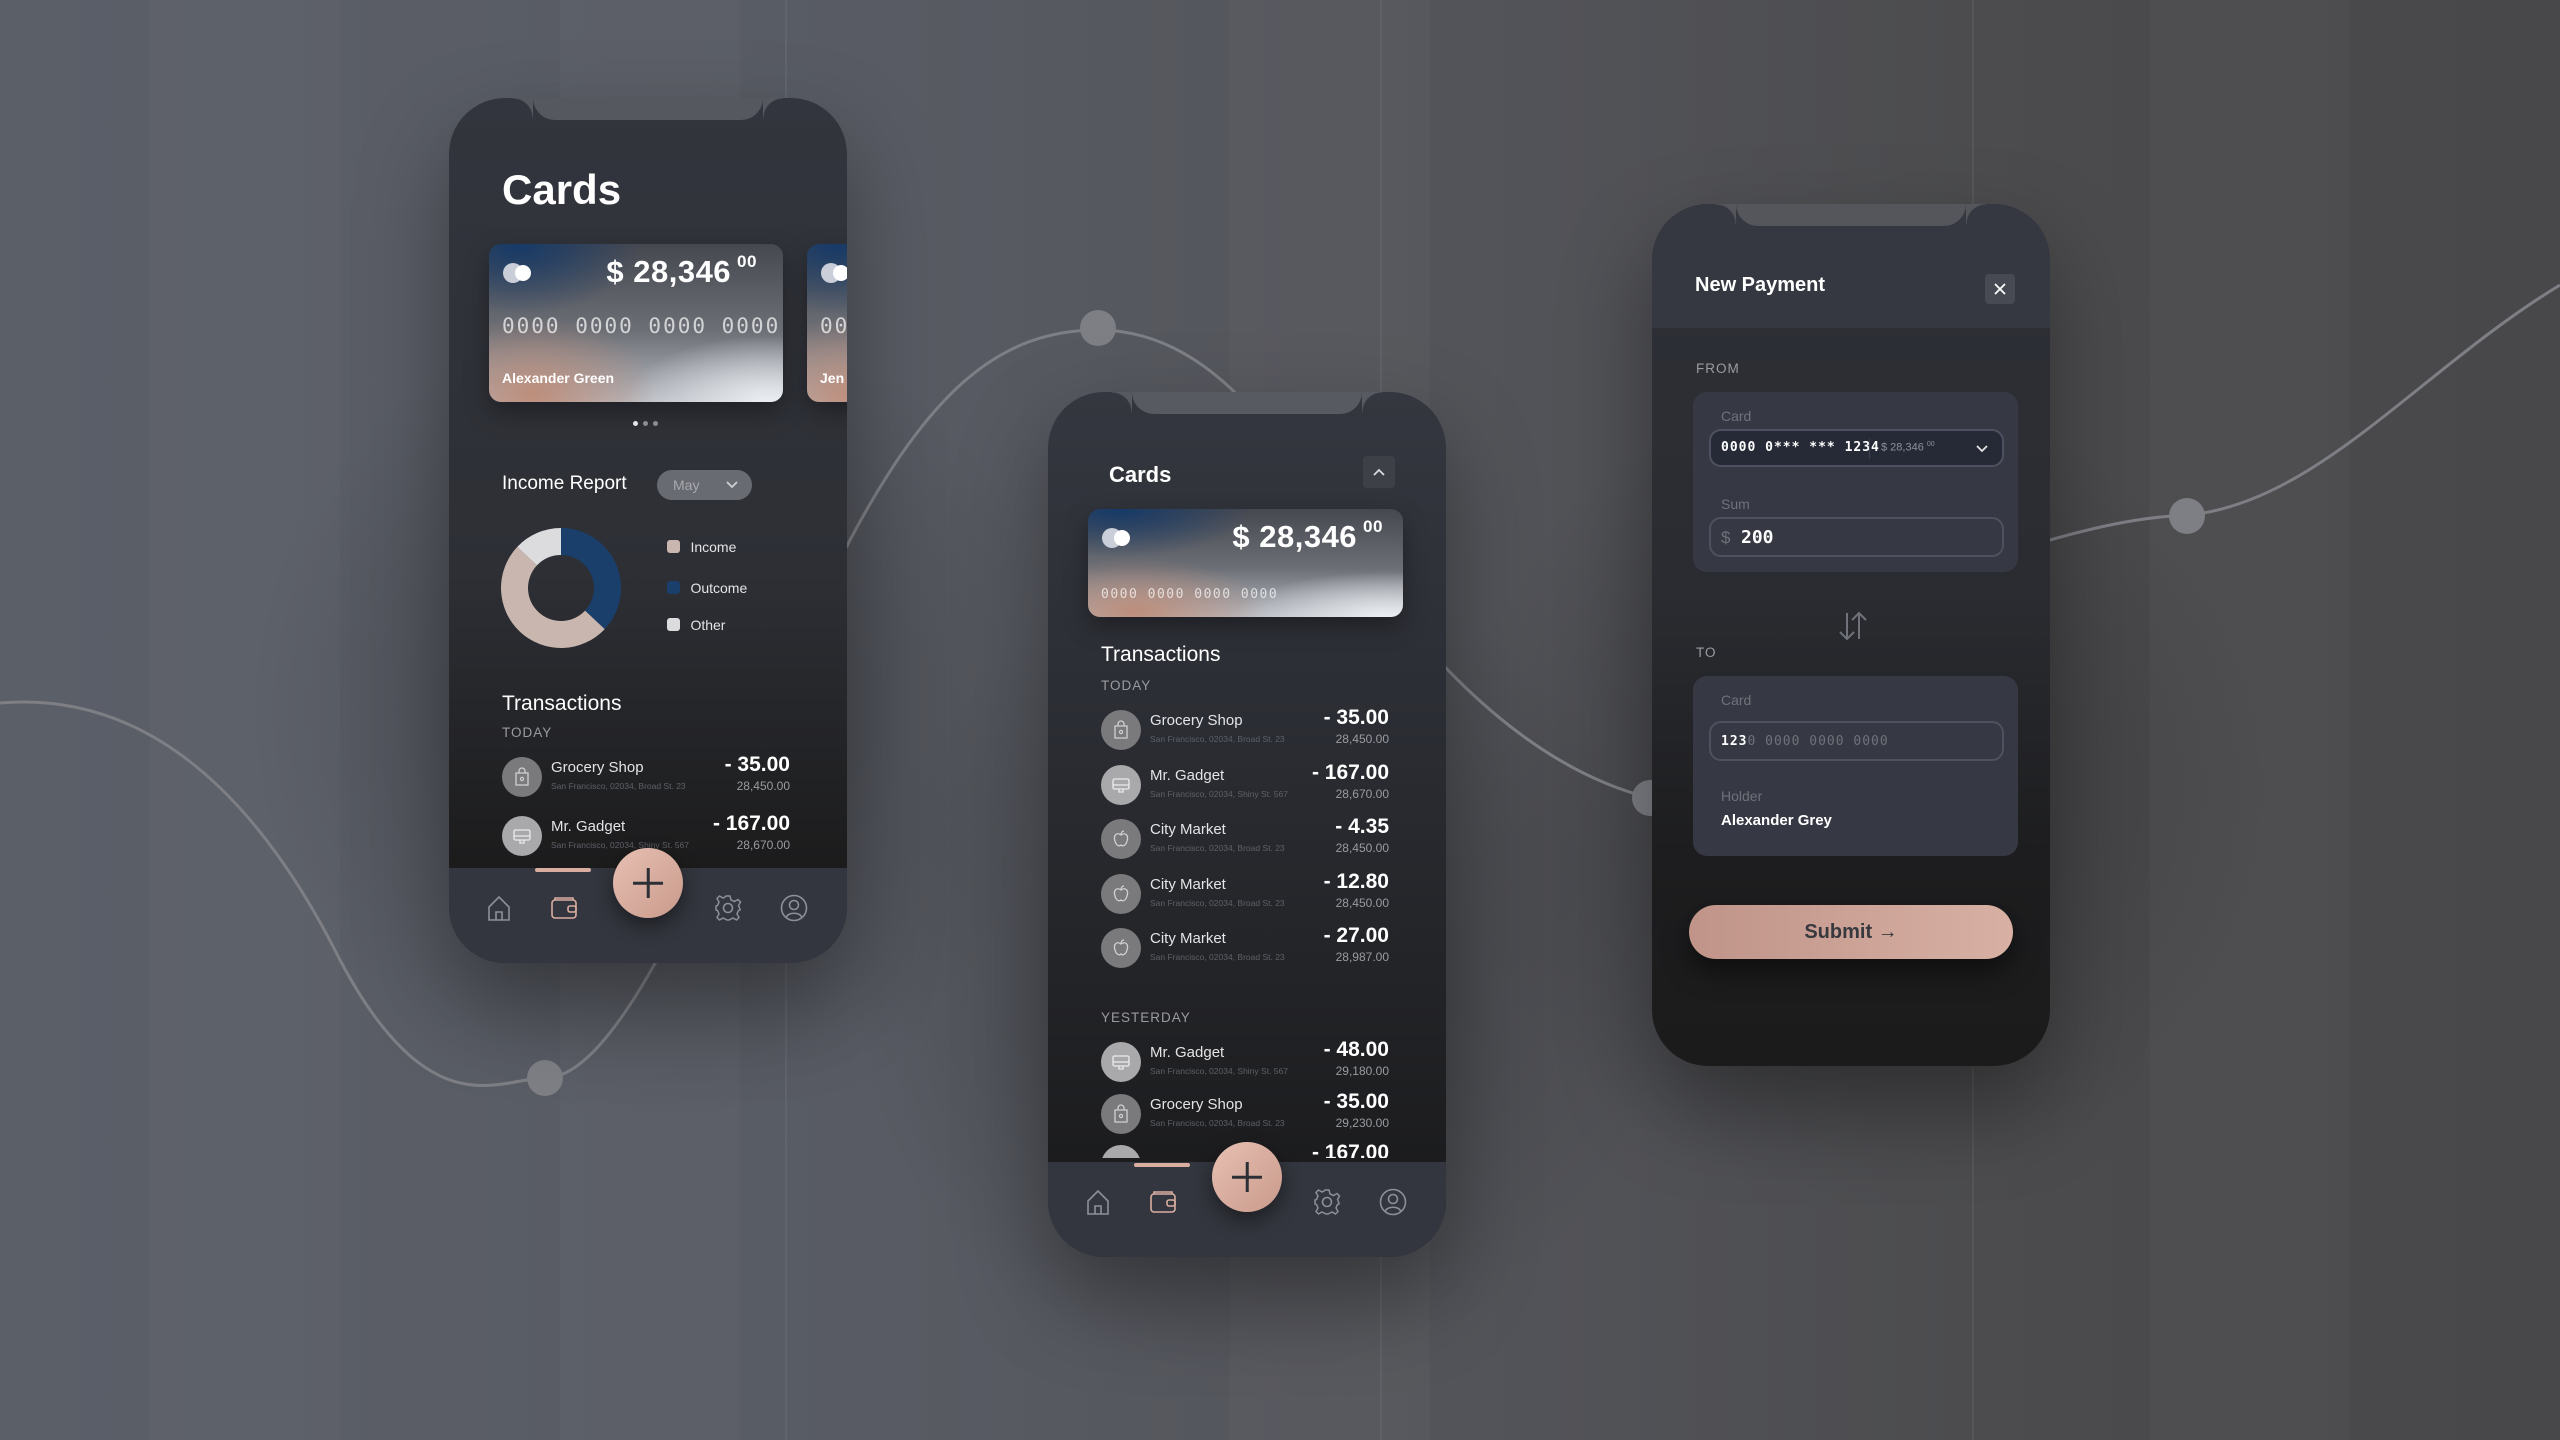 The width and height of the screenshot is (2560, 1440). I want to click on close-button, so click(2000, 289).